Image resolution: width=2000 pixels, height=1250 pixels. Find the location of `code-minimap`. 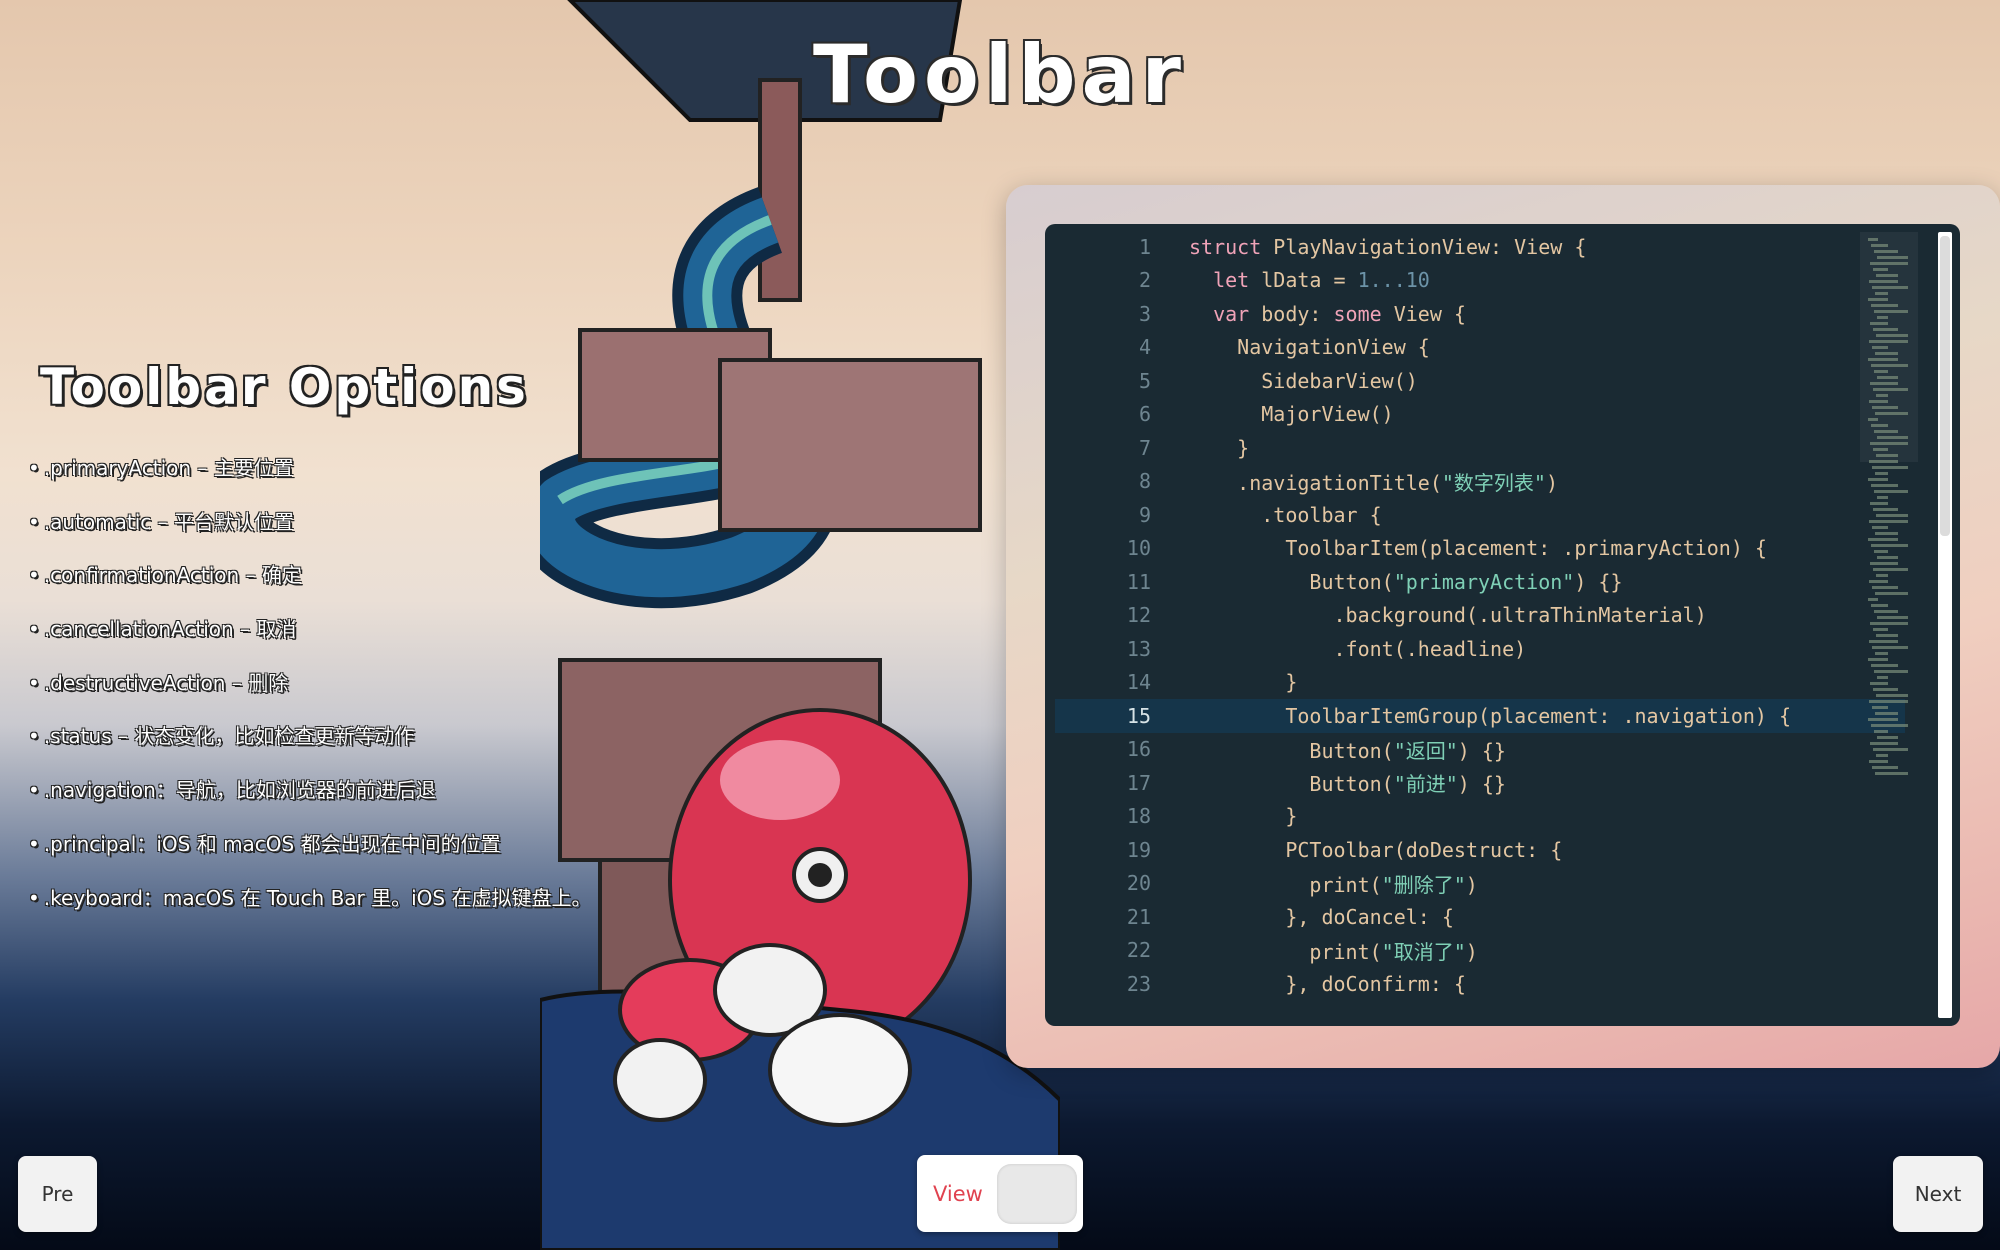

code-minimap is located at coordinates (1889, 625).